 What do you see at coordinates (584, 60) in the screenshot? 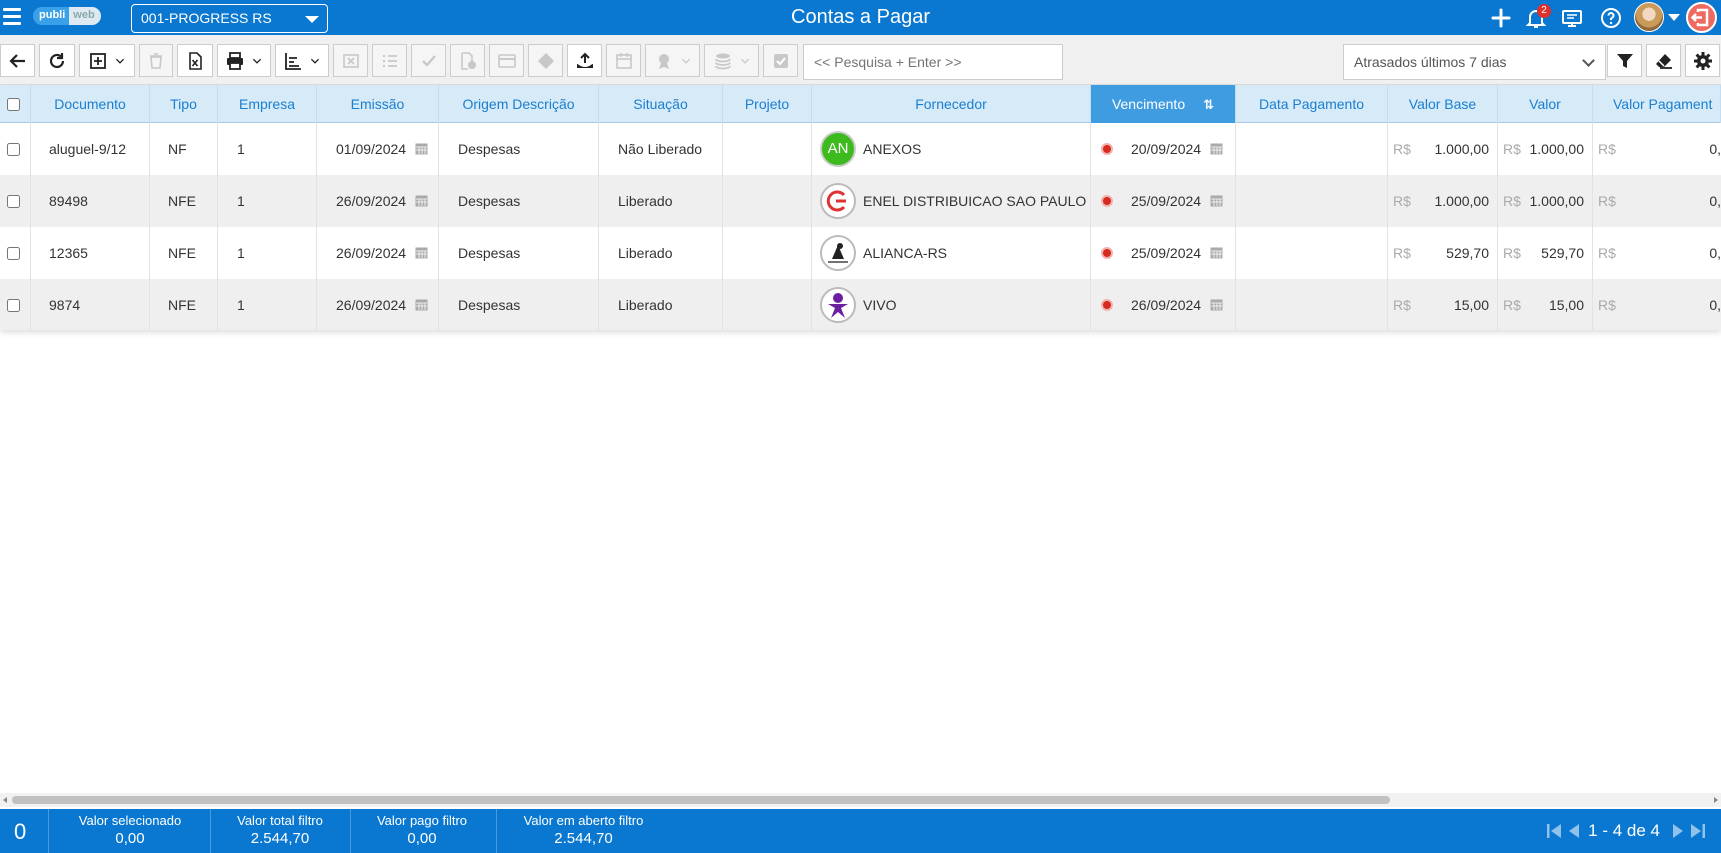
I see `upload-button` at bounding box center [584, 60].